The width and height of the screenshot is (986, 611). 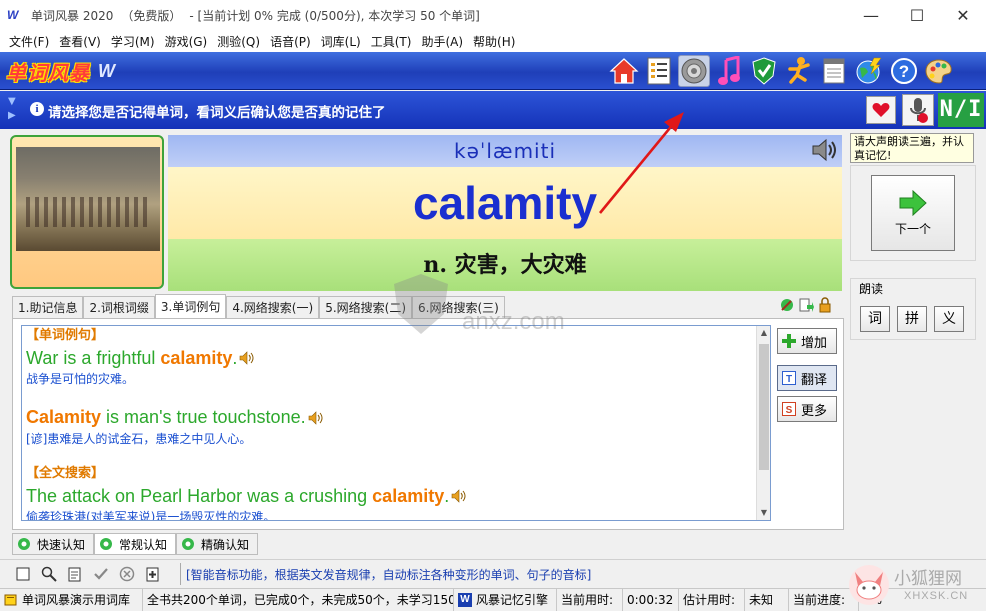 What do you see at coordinates (505, 265) in the screenshot?
I see `word-meaning: n. 灾害，大灾难` at bounding box center [505, 265].